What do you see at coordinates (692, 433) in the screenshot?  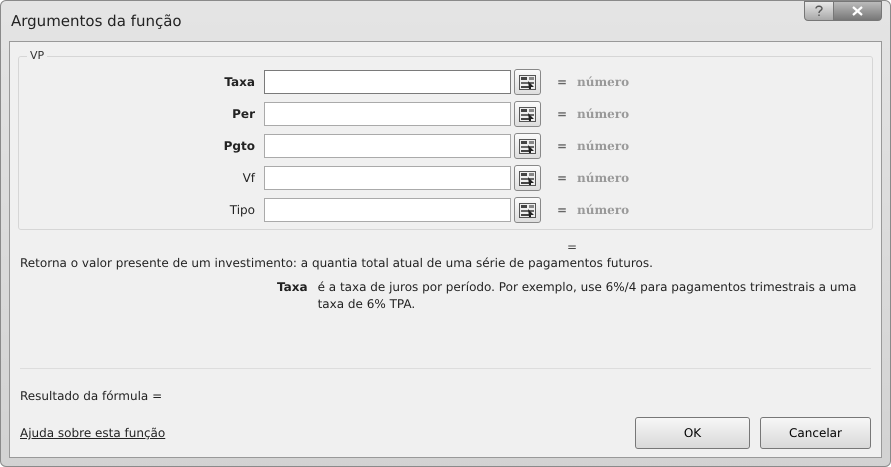 I see `ok-button: OK` at bounding box center [692, 433].